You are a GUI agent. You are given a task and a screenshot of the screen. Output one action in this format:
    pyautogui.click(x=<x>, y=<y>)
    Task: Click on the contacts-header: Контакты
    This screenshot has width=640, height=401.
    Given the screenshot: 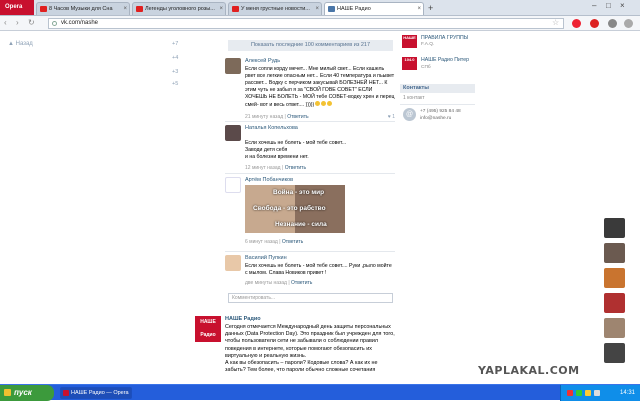 What is the action you would take?
    pyautogui.click(x=437, y=88)
    